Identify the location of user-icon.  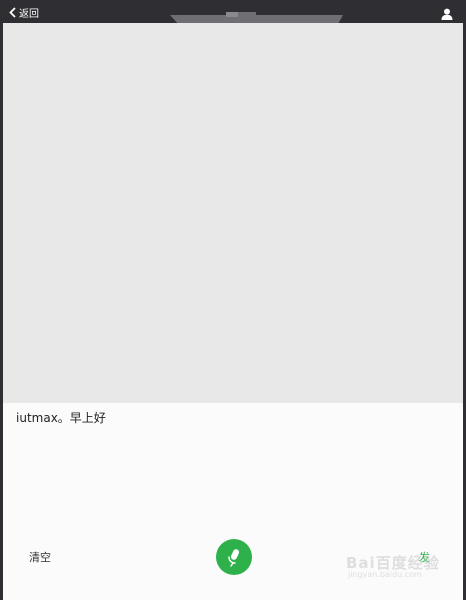
(447, 14).